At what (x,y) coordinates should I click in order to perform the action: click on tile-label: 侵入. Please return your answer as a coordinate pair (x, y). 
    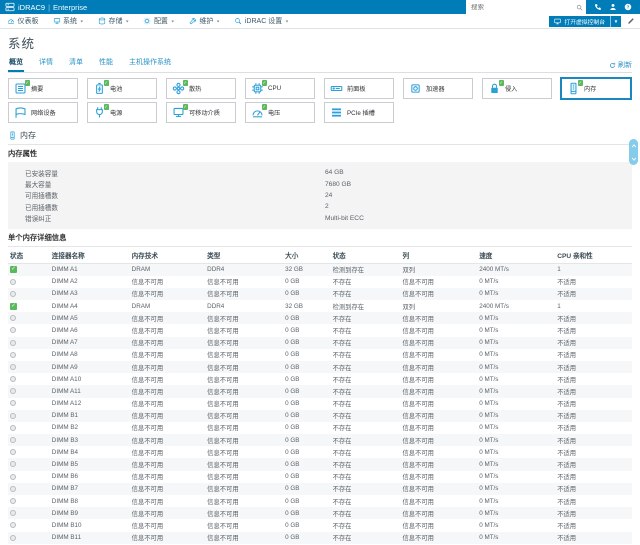
    Looking at the image, I should click on (511, 89).